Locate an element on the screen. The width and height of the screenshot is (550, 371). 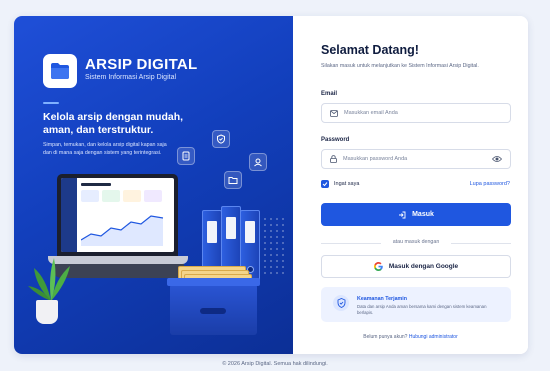
password-placeholder: Masukkan password Anda is located at coordinates (375, 159).